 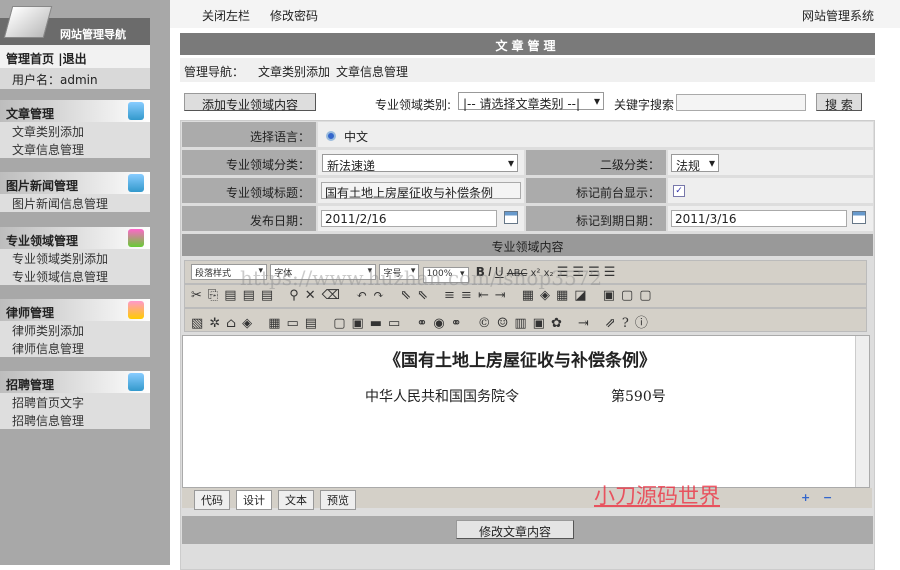 I want to click on doc-subtitle: 中华人民共和国国务院令, so click(x=442, y=397).